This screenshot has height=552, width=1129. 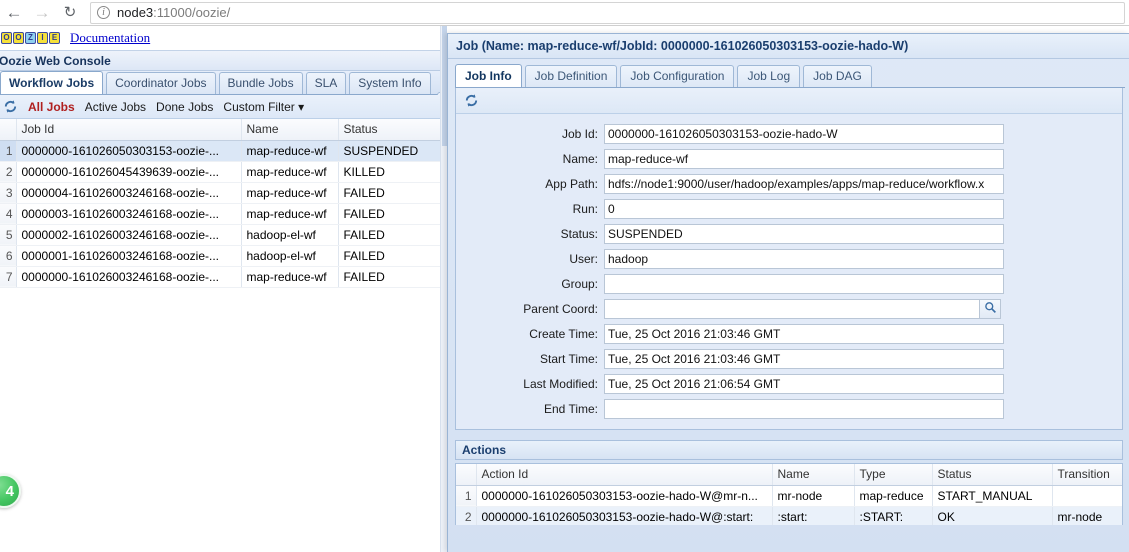 What do you see at coordinates (893, 475) in the screenshot?
I see `header-type: Type` at bounding box center [893, 475].